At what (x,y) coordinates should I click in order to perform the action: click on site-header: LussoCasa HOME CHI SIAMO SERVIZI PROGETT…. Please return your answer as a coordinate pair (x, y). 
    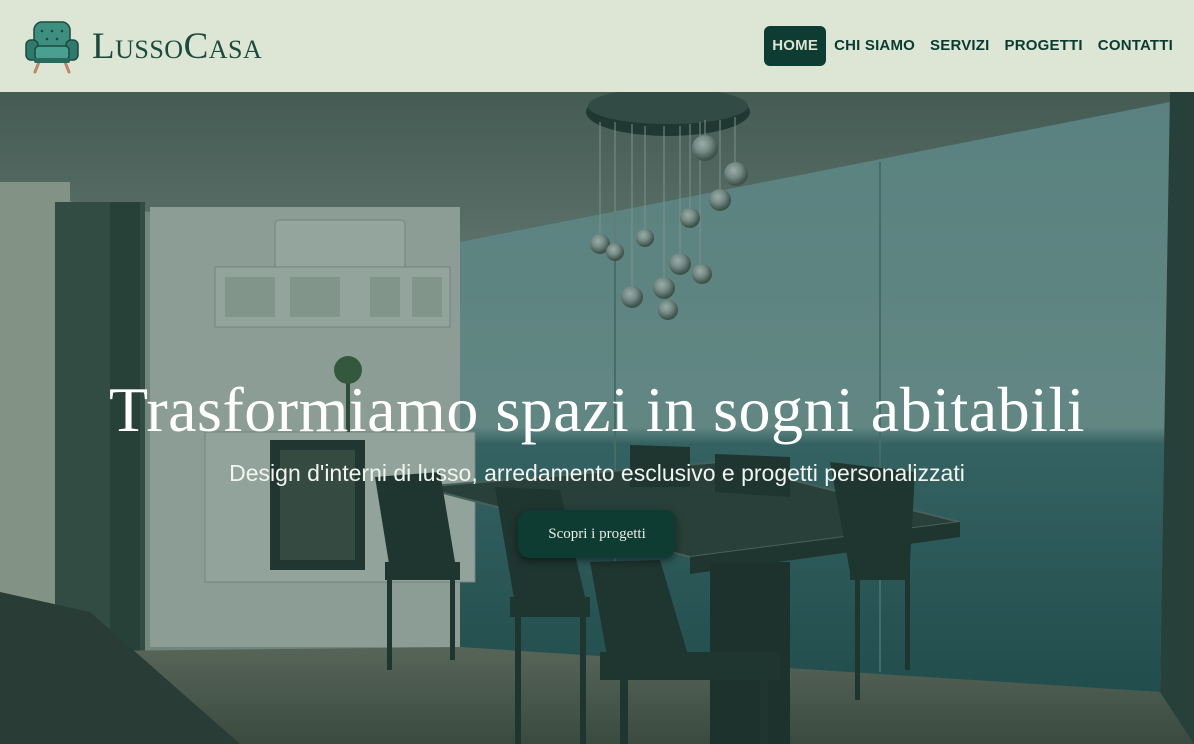
    Looking at the image, I should click on (597, 46).